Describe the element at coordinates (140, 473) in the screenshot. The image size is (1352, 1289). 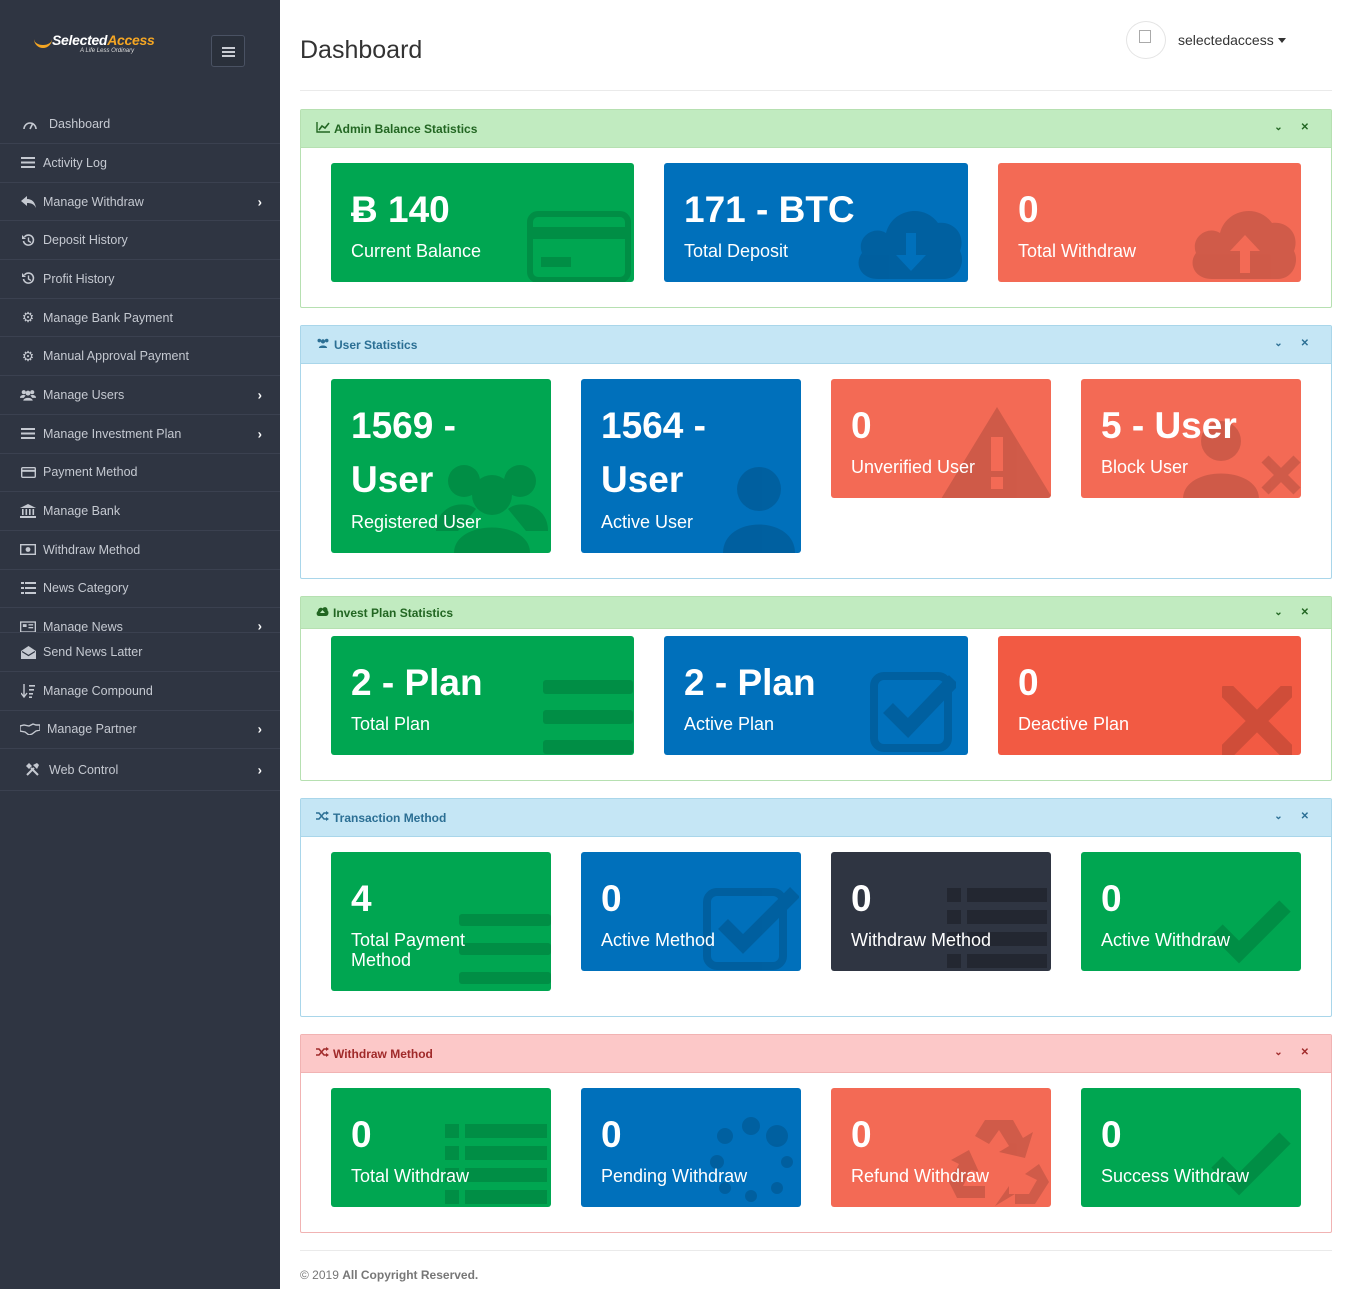
I see `sidebar-item-payment-method: Payment Method` at that location.